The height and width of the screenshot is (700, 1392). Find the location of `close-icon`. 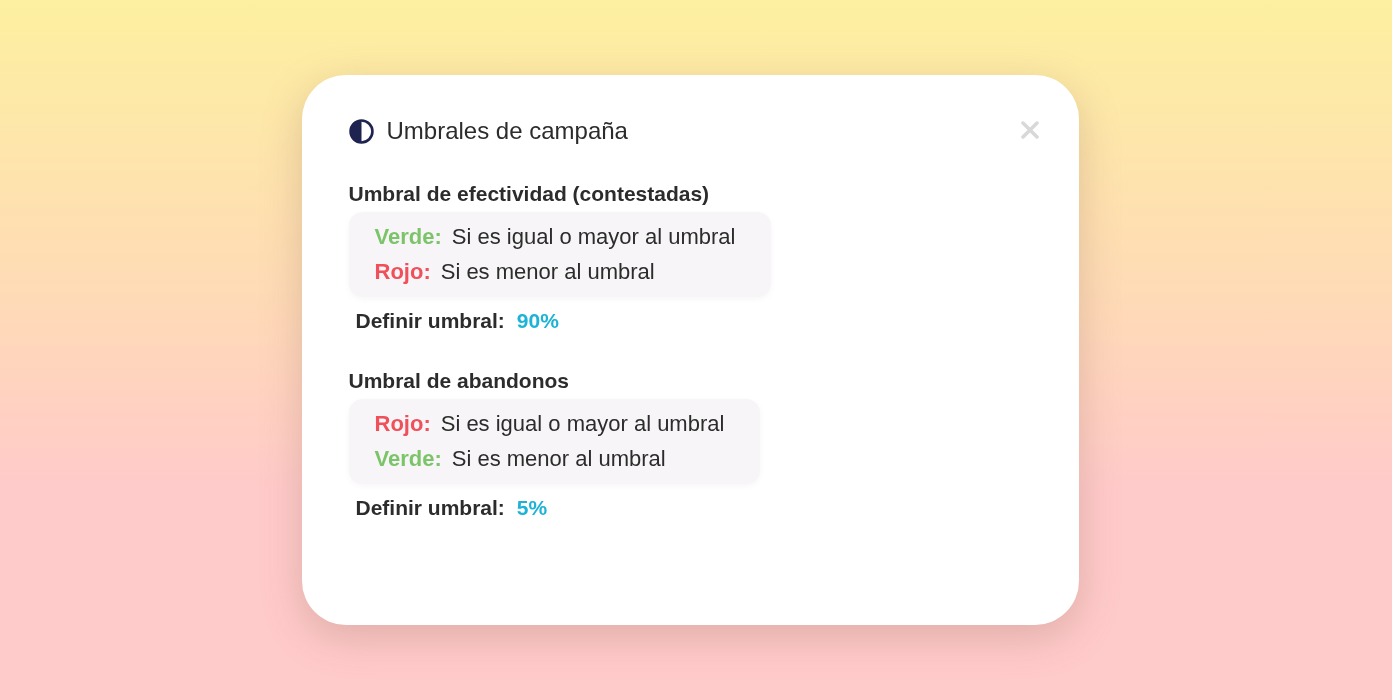

close-icon is located at coordinates (1029, 130).